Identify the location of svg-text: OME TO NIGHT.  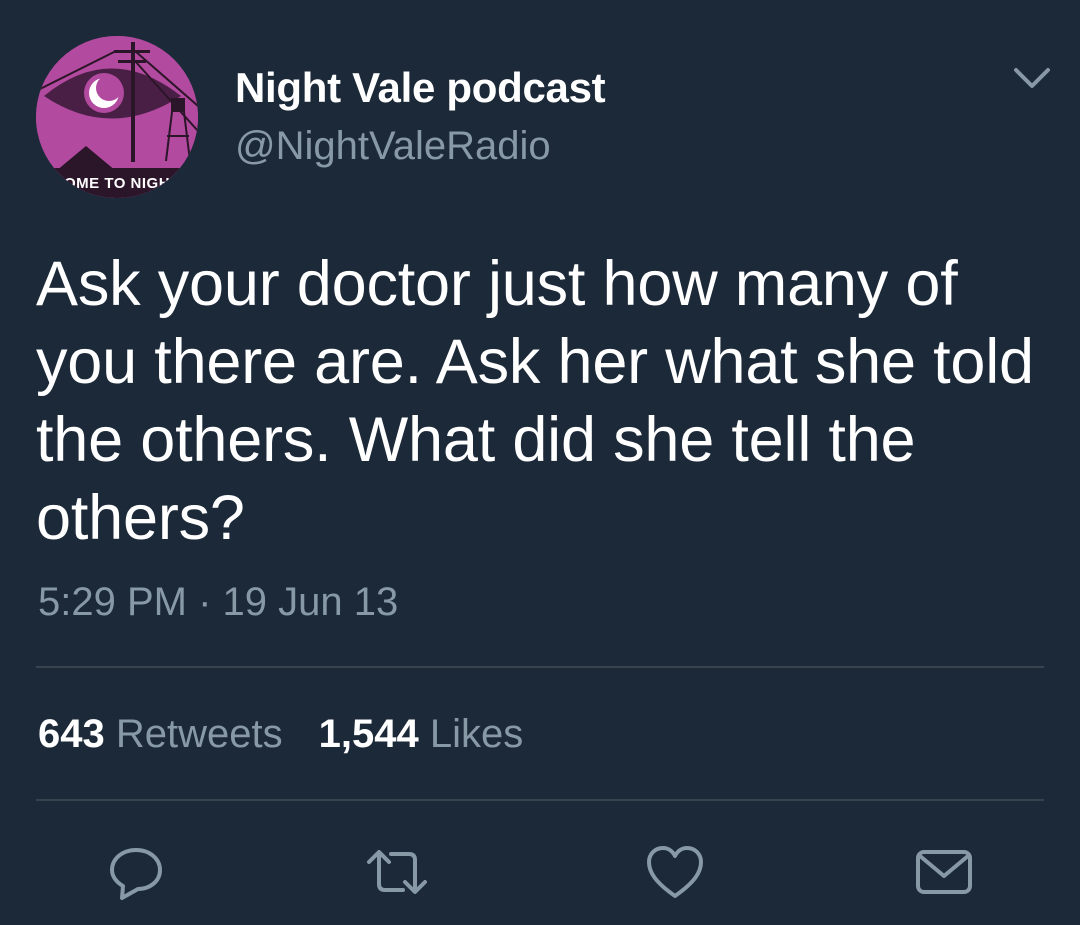
(122, 183).